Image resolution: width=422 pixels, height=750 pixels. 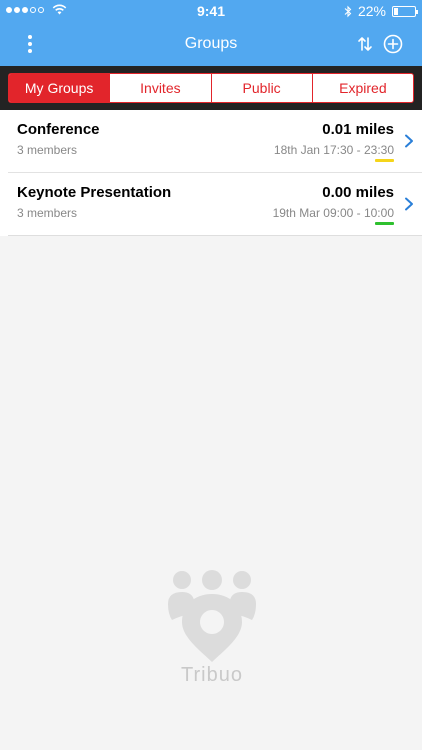 I want to click on bluetooth-icon, so click(x=348, y=11).